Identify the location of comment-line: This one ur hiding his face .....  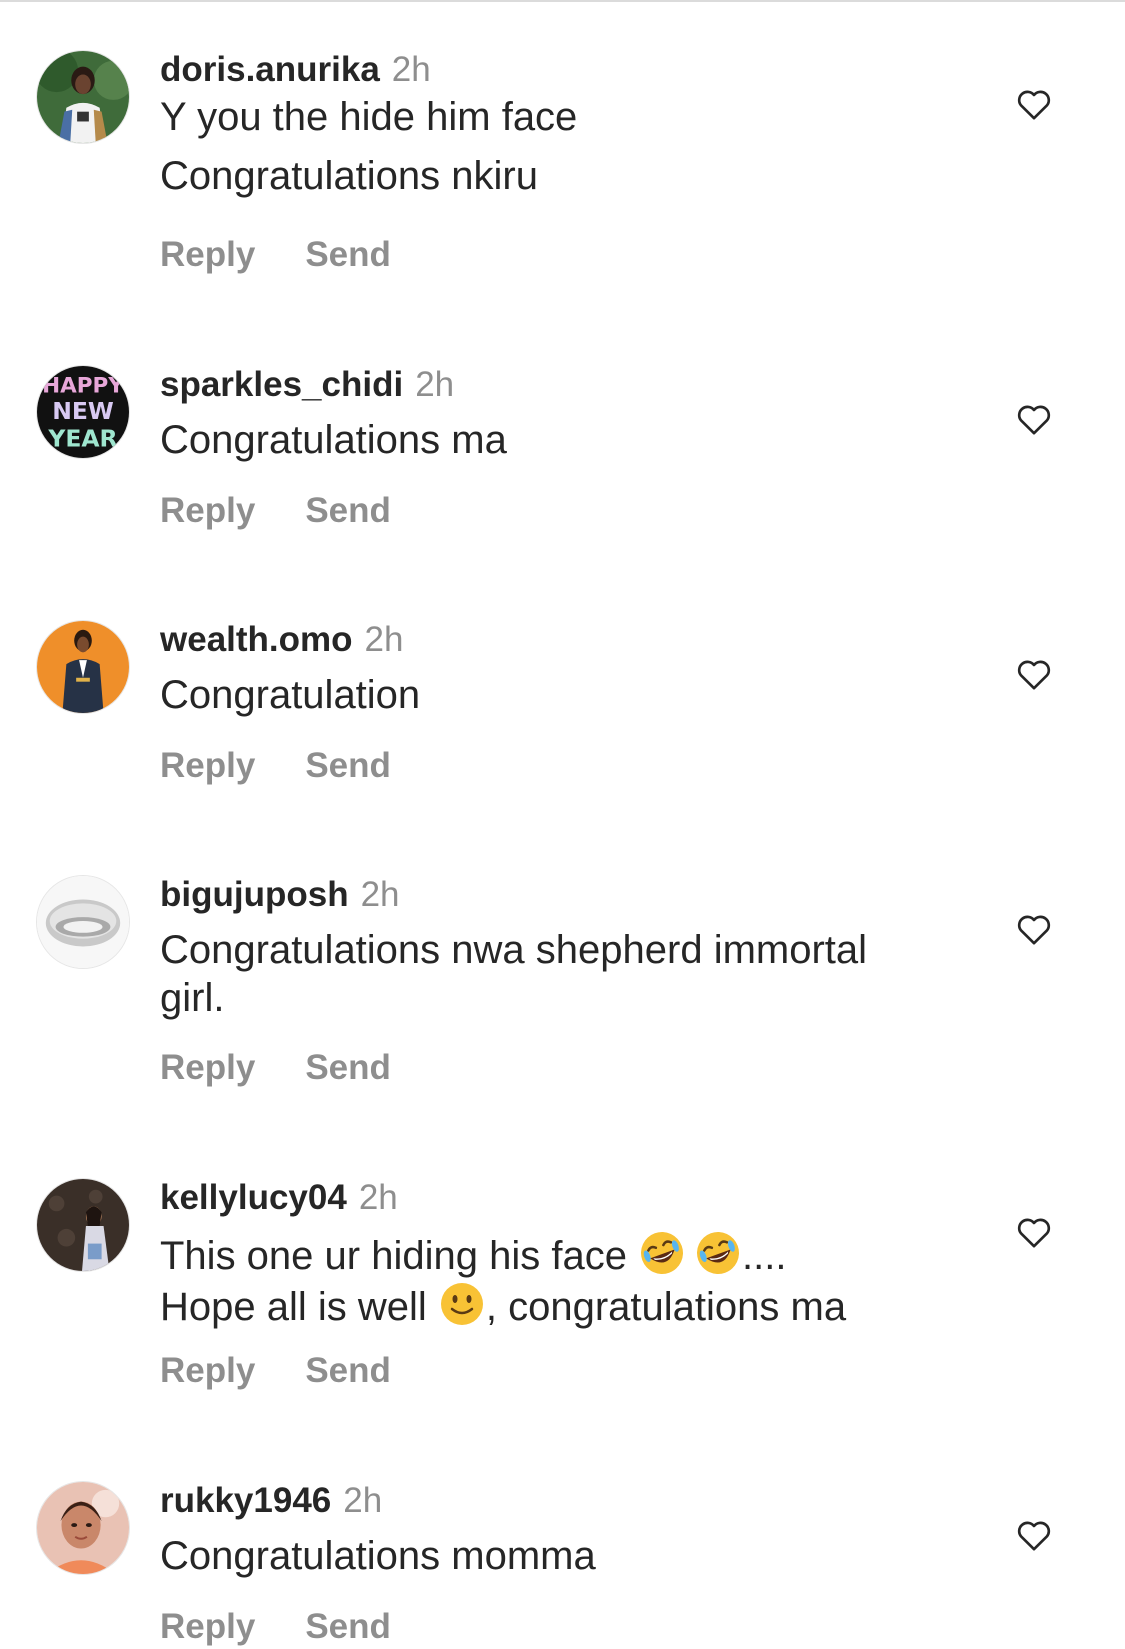
(560, 1254).